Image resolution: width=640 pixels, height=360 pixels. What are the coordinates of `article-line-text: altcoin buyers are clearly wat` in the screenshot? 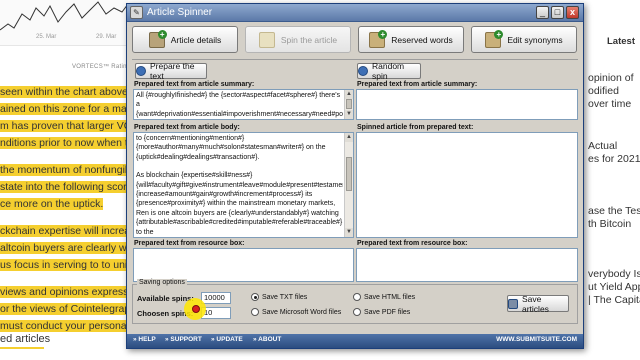 It's located at (64, 248).